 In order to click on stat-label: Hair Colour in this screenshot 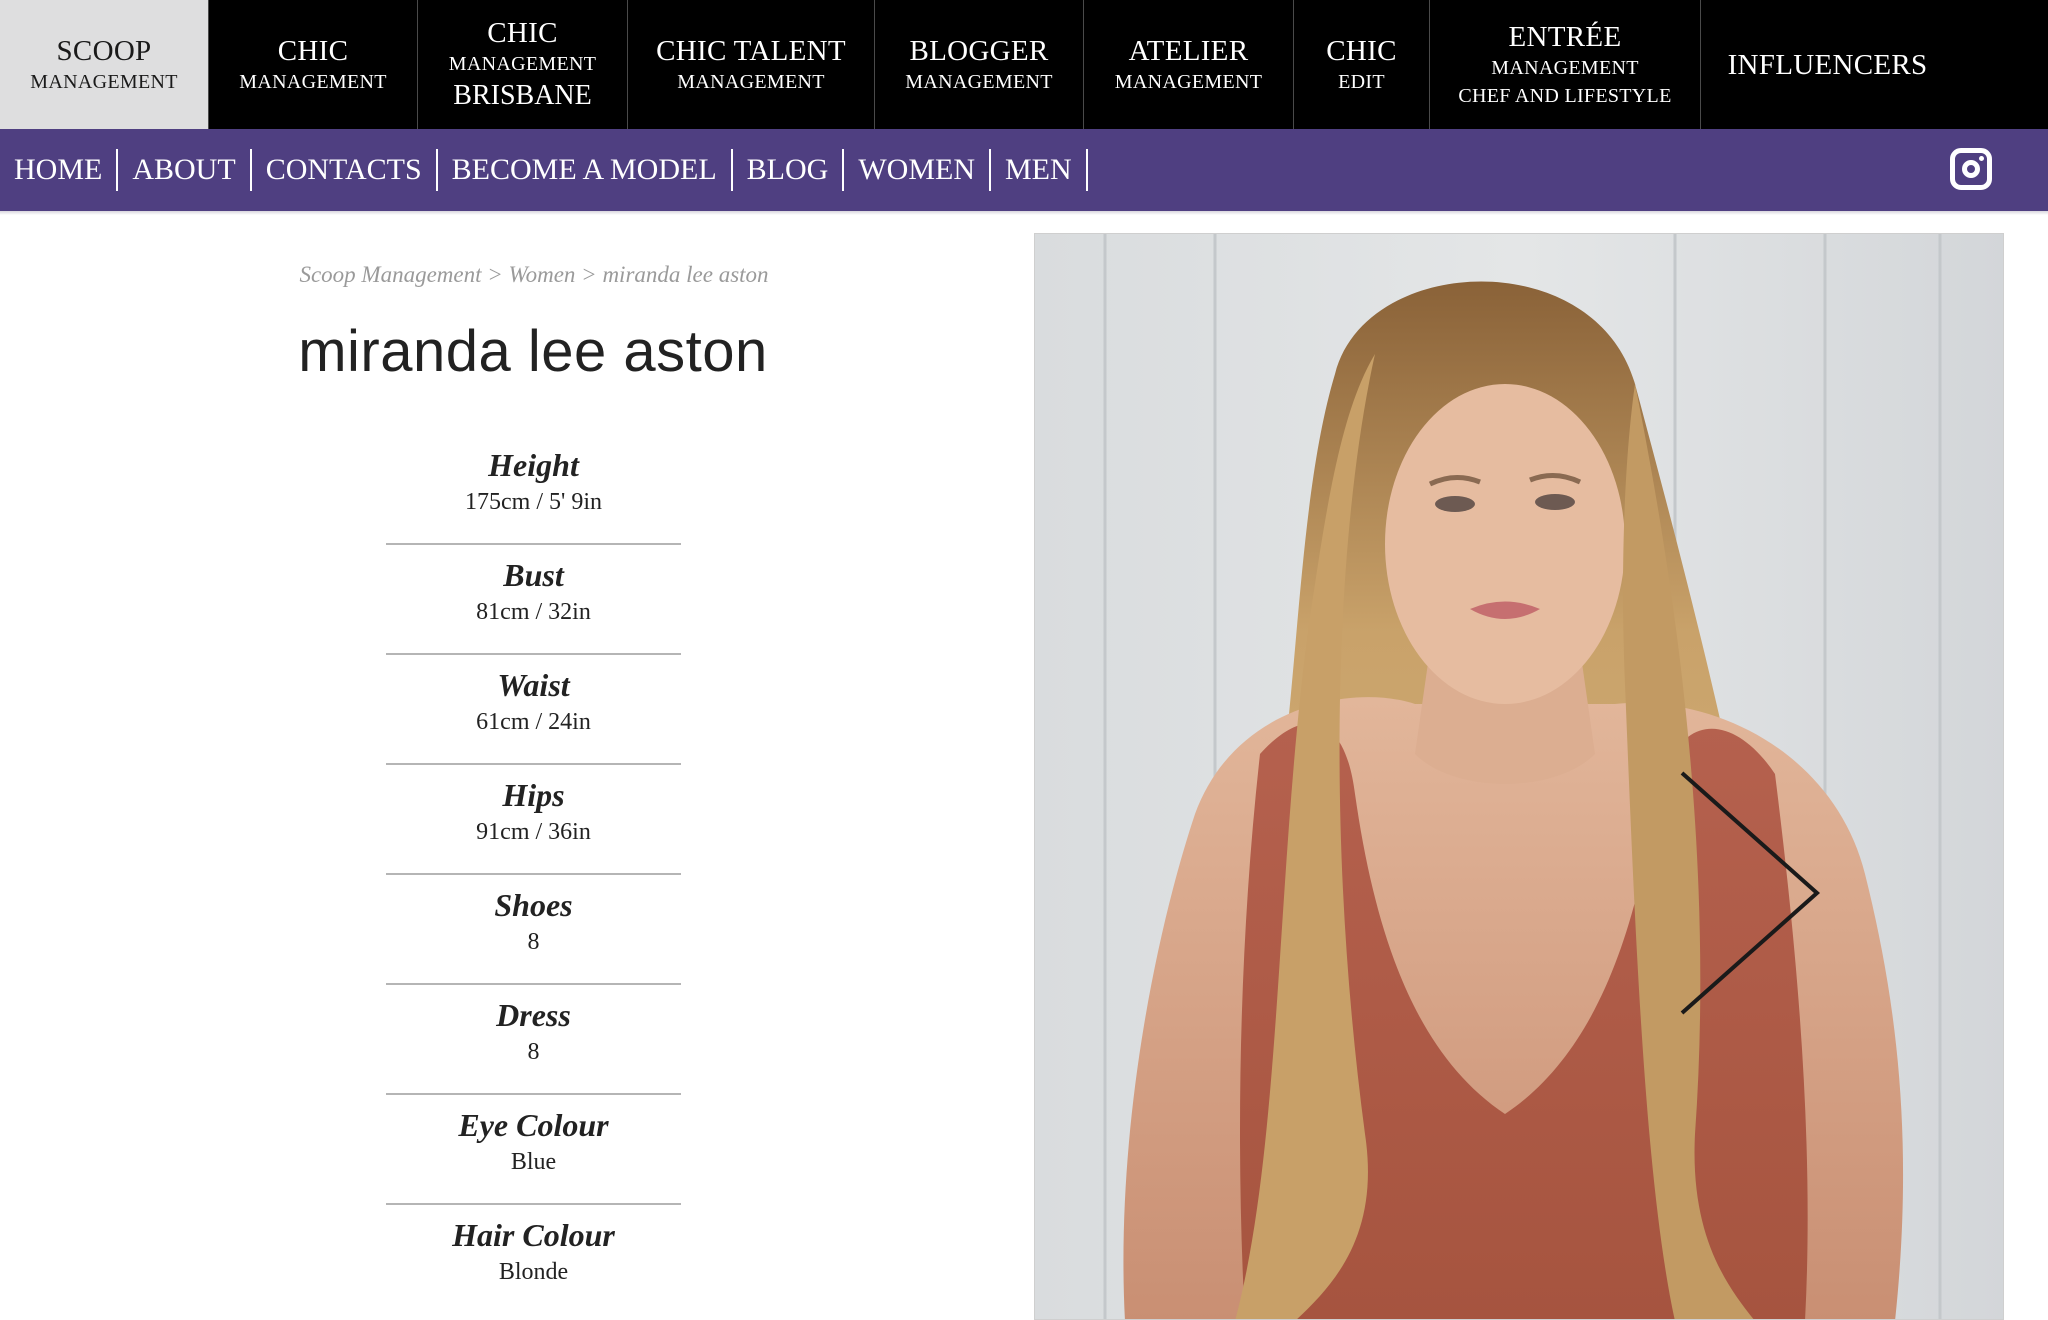, I will do `click(533, 1235)`.